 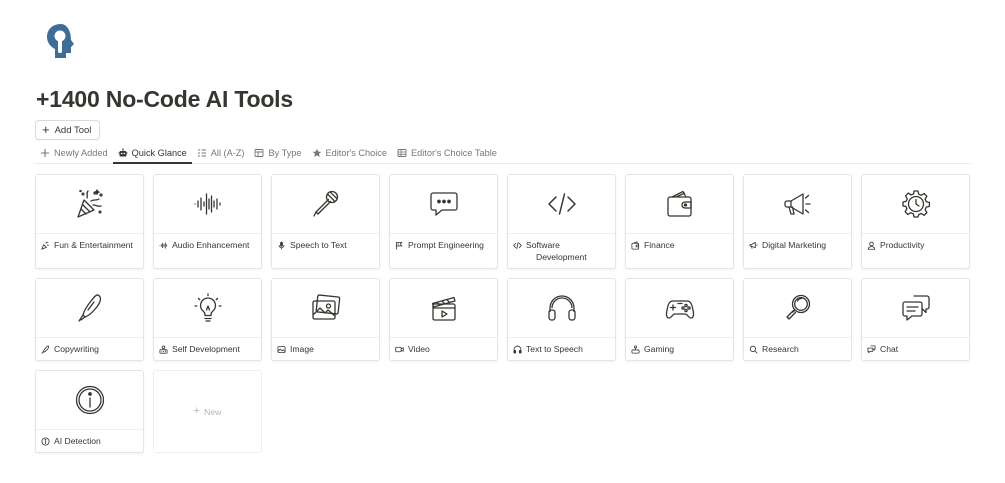 I want to click on card-copywriting: Copywriting, so click(x=89, y=319).